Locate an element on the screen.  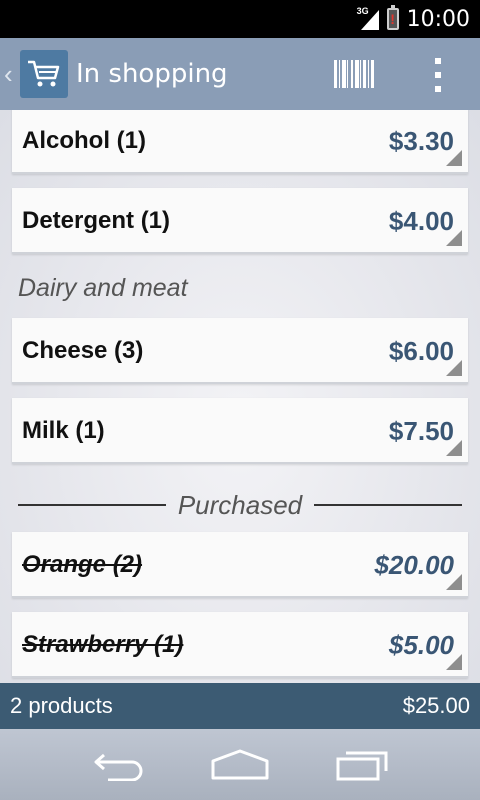
item-price: $20.00 is located at coordinates (414, 565).